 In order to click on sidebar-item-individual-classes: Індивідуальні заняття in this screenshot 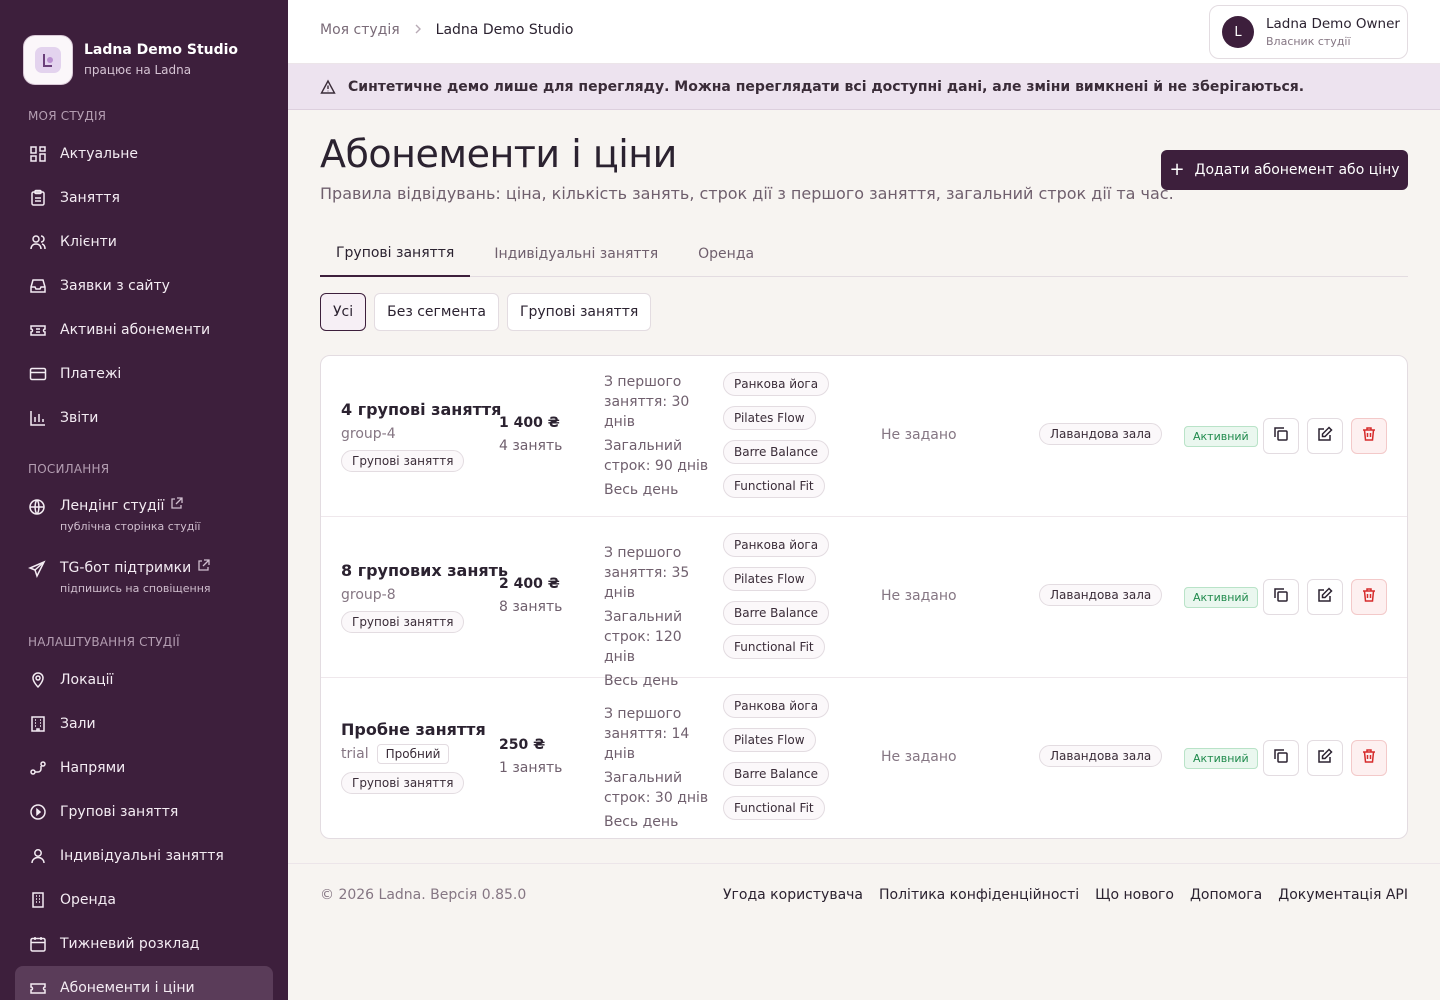, I will do `click(144, 856)`.